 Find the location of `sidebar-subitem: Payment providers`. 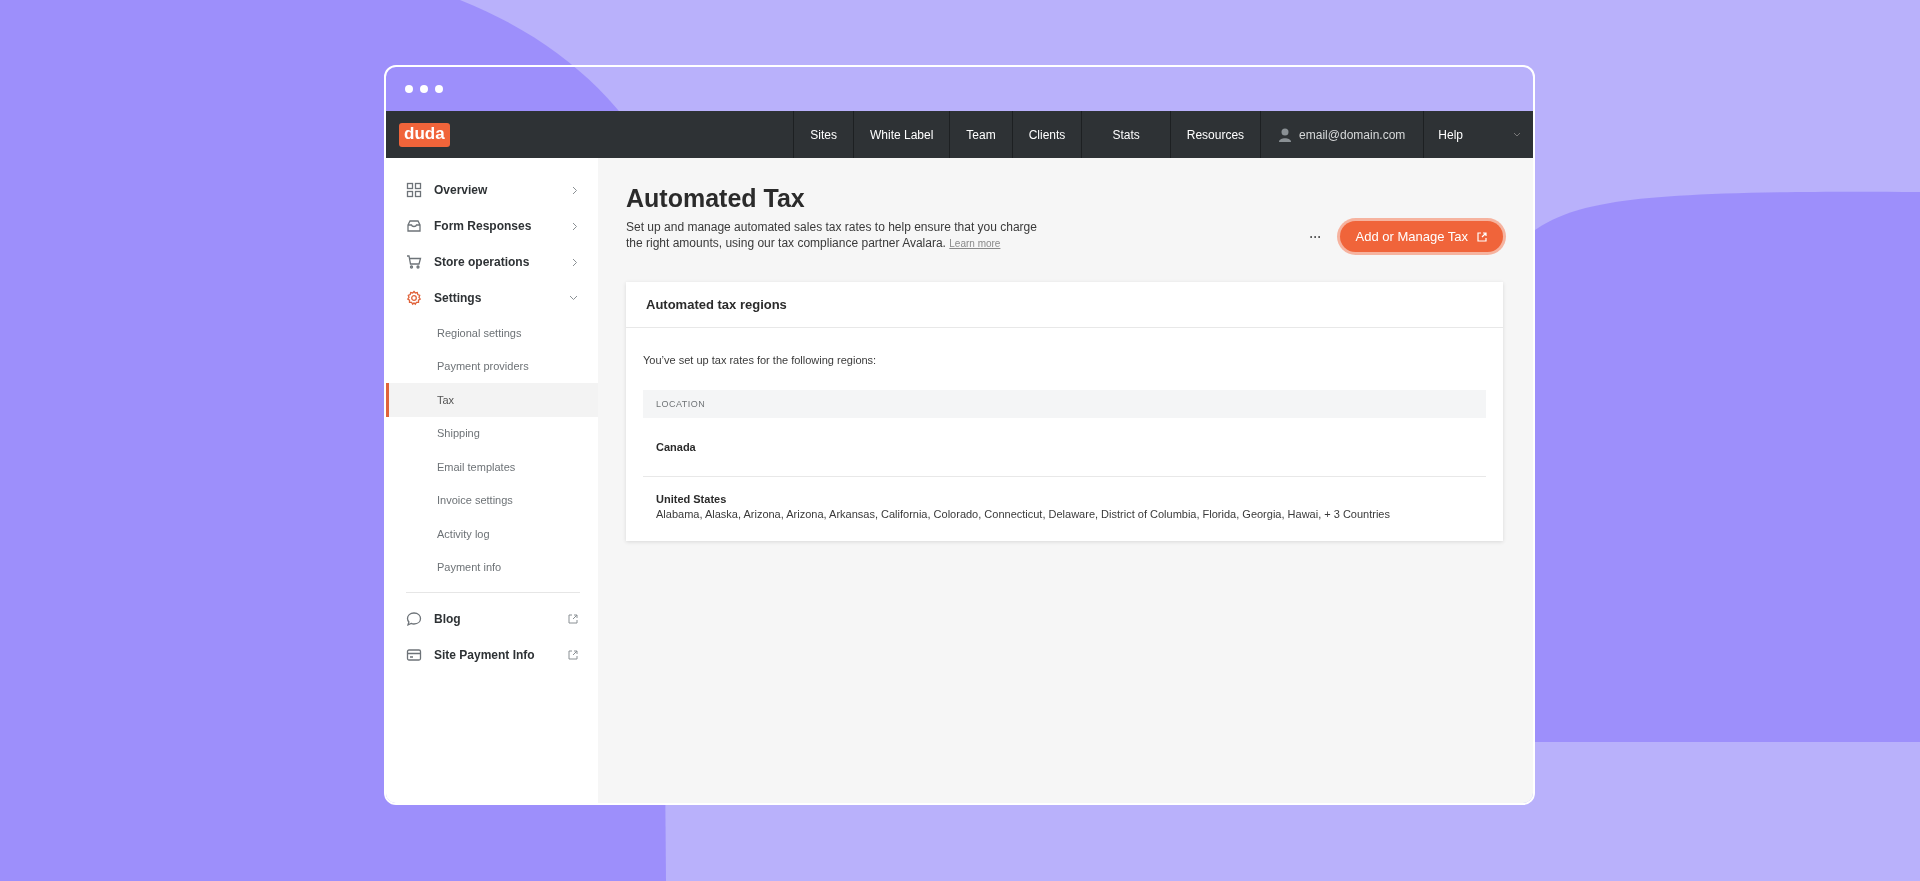

sidebar-subitem: Payment providers is located at coordinates (492, 366).